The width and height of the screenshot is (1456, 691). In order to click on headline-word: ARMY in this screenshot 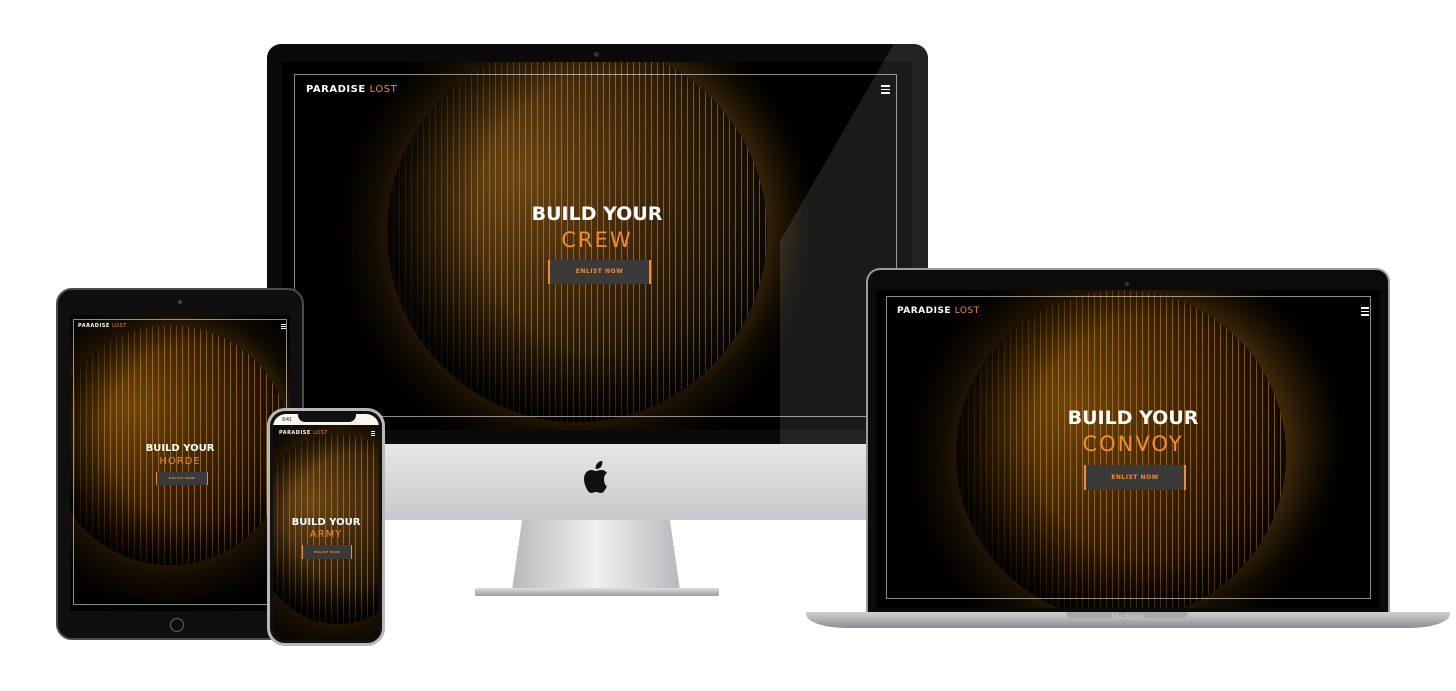, I will do `click(326, 534)`.